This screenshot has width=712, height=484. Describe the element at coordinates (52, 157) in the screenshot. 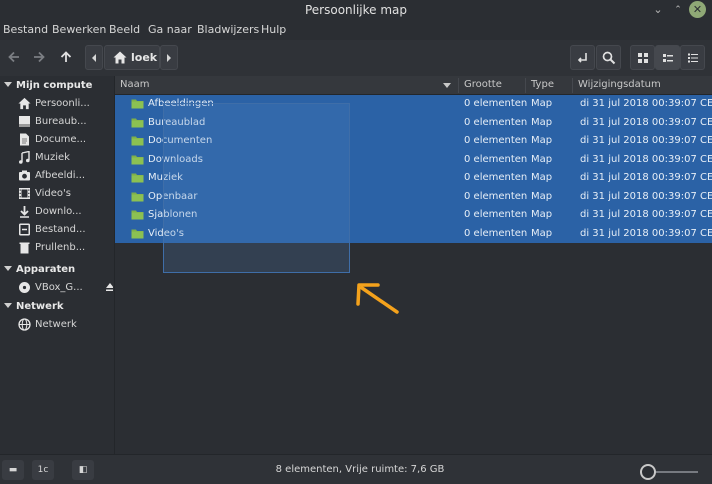

I see `sidebar-item-label: Muziek` at that location.